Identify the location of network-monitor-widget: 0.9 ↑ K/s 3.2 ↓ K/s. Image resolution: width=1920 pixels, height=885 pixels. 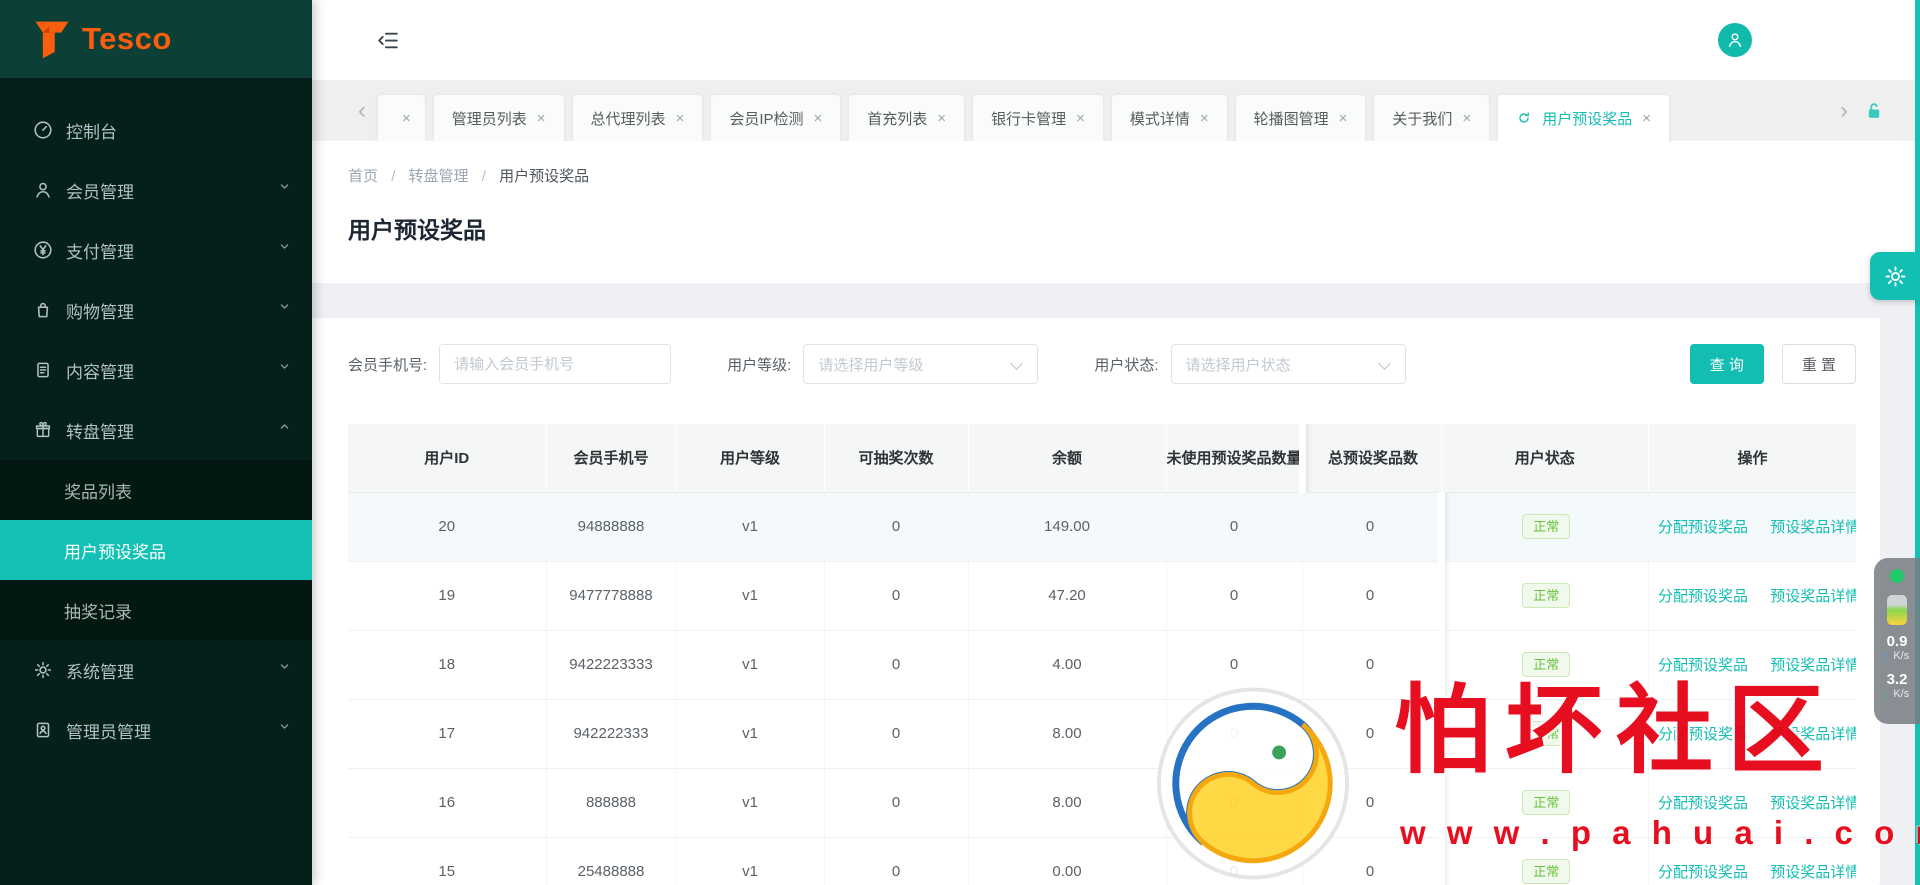
(1897, 641).